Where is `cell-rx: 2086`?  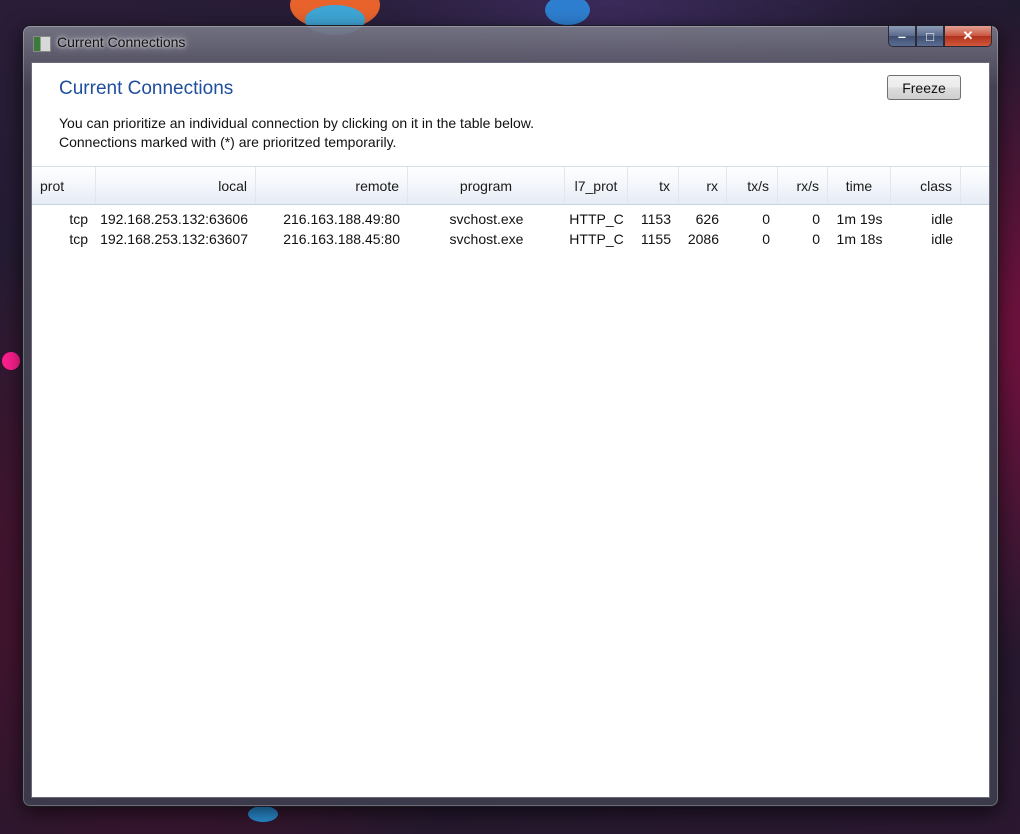 cell-rx: 2086 is located at coordinates (703, 239).